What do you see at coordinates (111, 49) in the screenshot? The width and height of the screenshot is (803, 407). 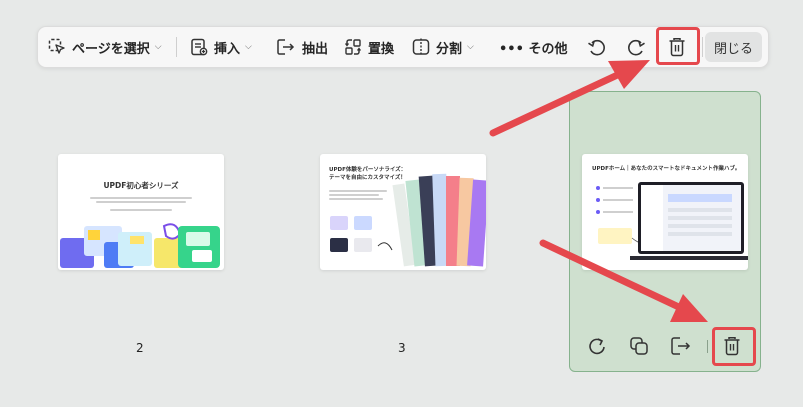 I see `select-pages-label: ページを選択` at bounding box center [111, 49].